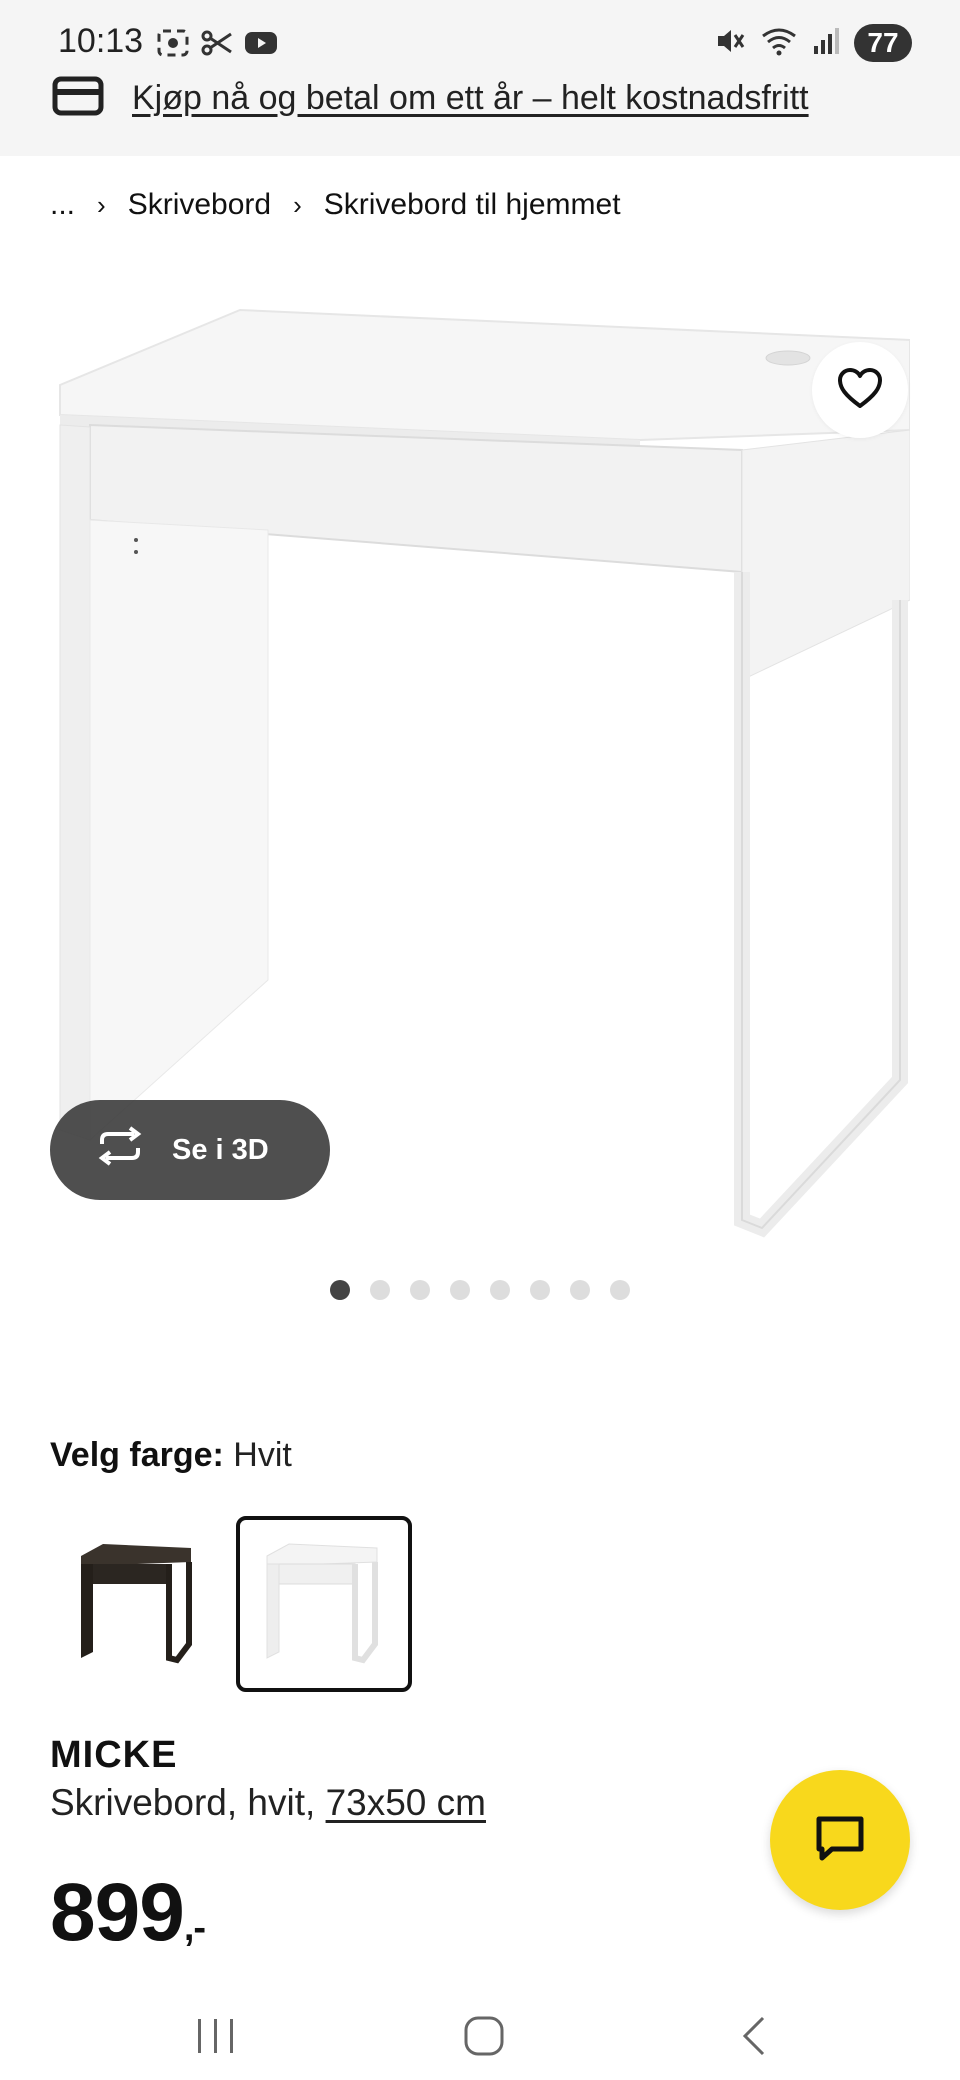 This screenshot has width=960, height=2080. I want to click on rotate-icon, so click(120, 1150).